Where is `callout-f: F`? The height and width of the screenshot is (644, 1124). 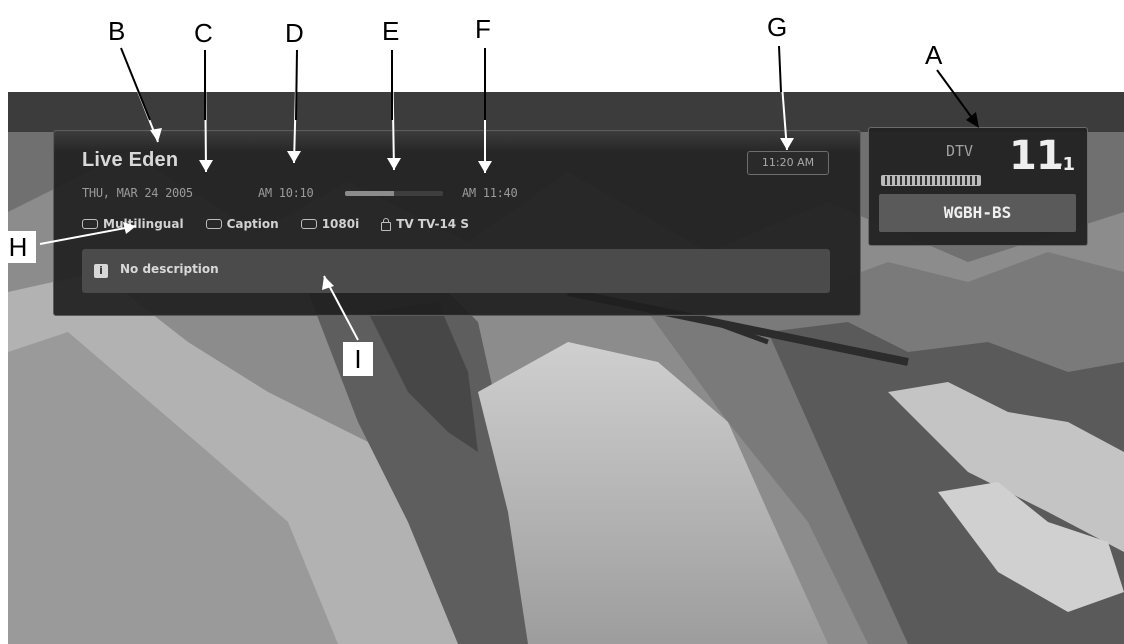
callout-f: F is located at coordinates (483, 29).